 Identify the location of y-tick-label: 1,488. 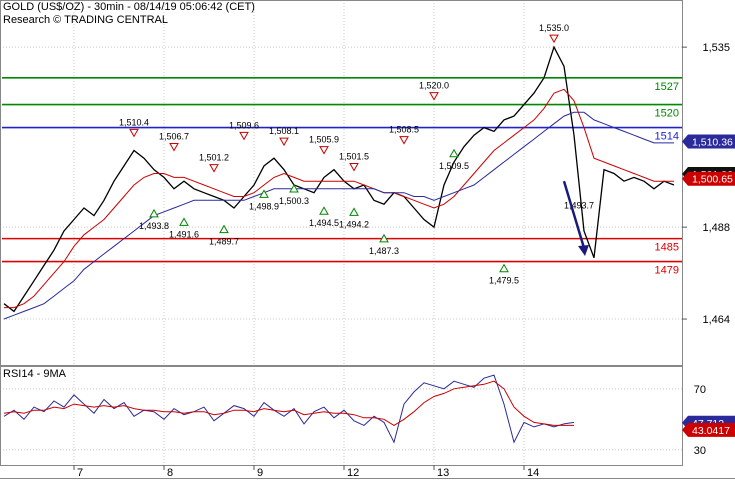
(716, 228).